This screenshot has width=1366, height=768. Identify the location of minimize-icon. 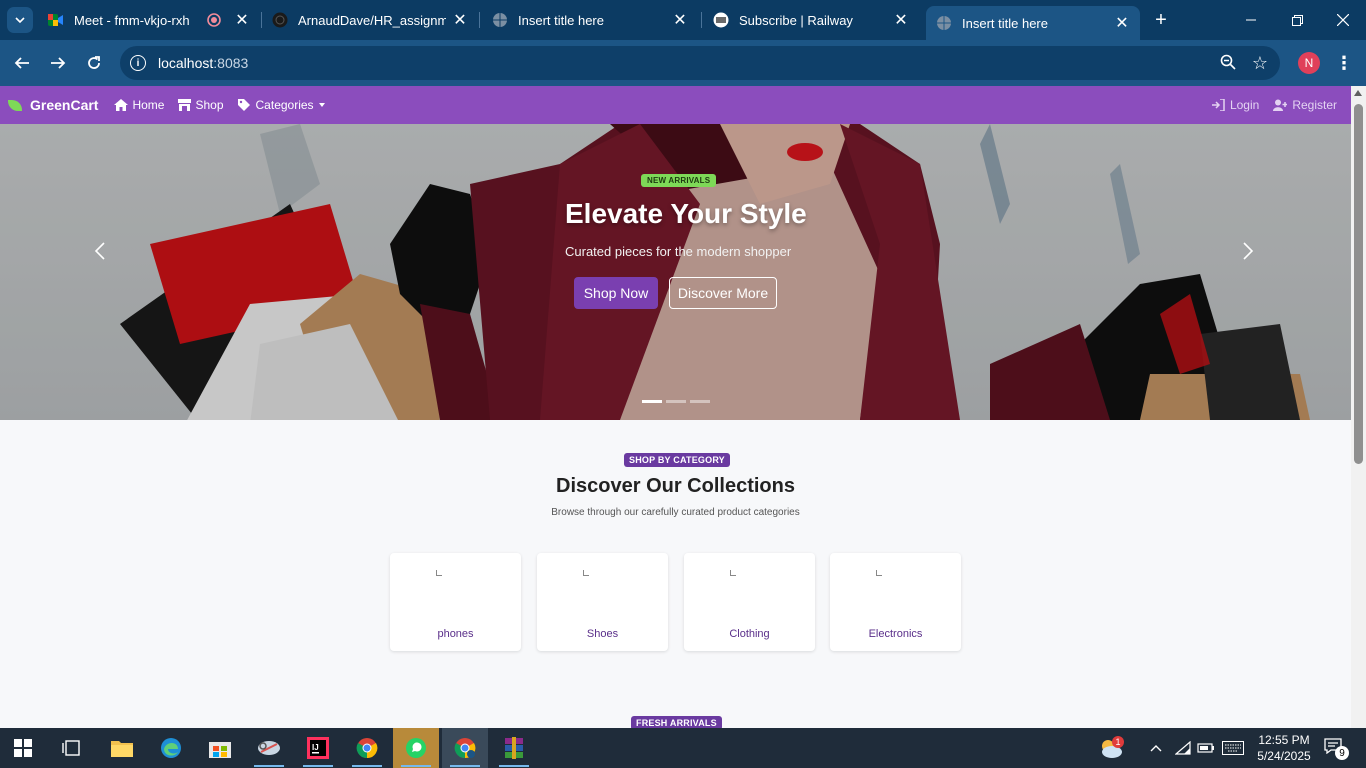
(1251, 20).